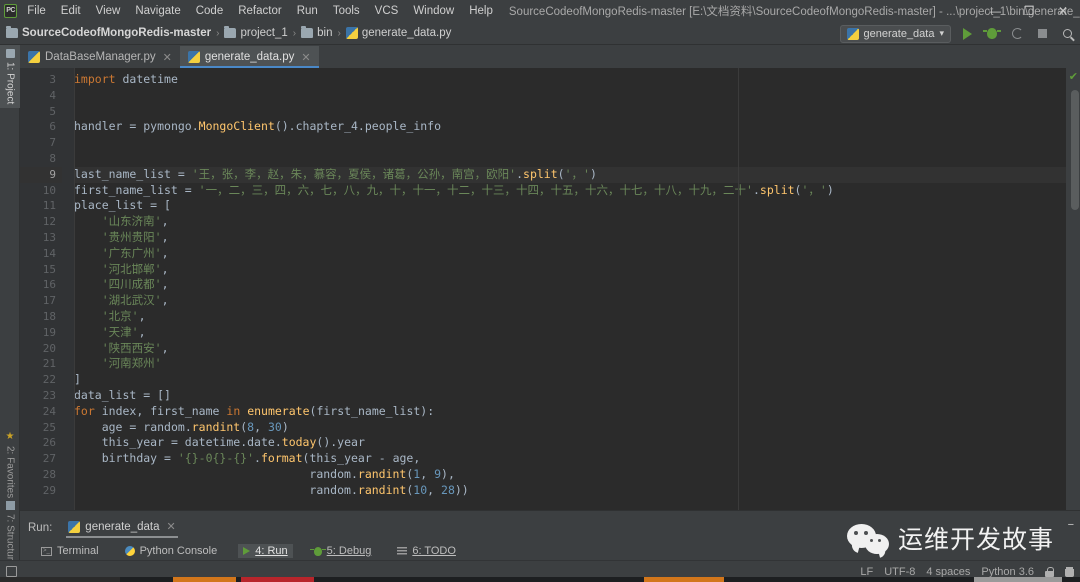  Describe the element at coordinates (307, 11) in the screenshot. I see `menu-item-run: Run` at that location.